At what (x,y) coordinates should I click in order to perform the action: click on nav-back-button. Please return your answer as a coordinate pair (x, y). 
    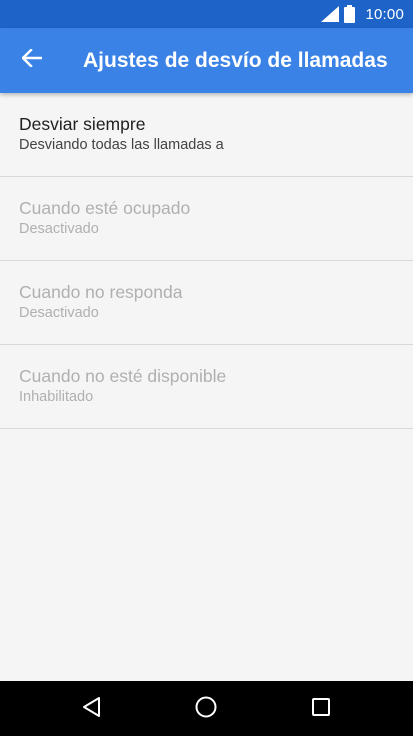
    Looking at the image, I should click on (92, 708).